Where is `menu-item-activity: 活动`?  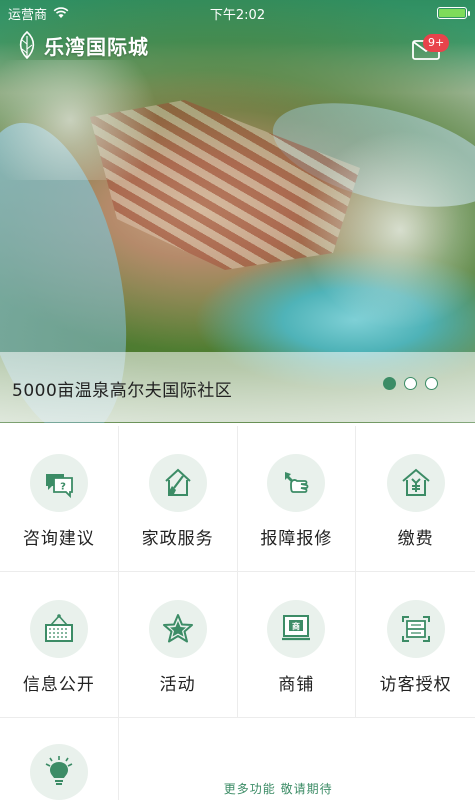
menu-item-activity: 活动 is located at coordinates (178, 645).